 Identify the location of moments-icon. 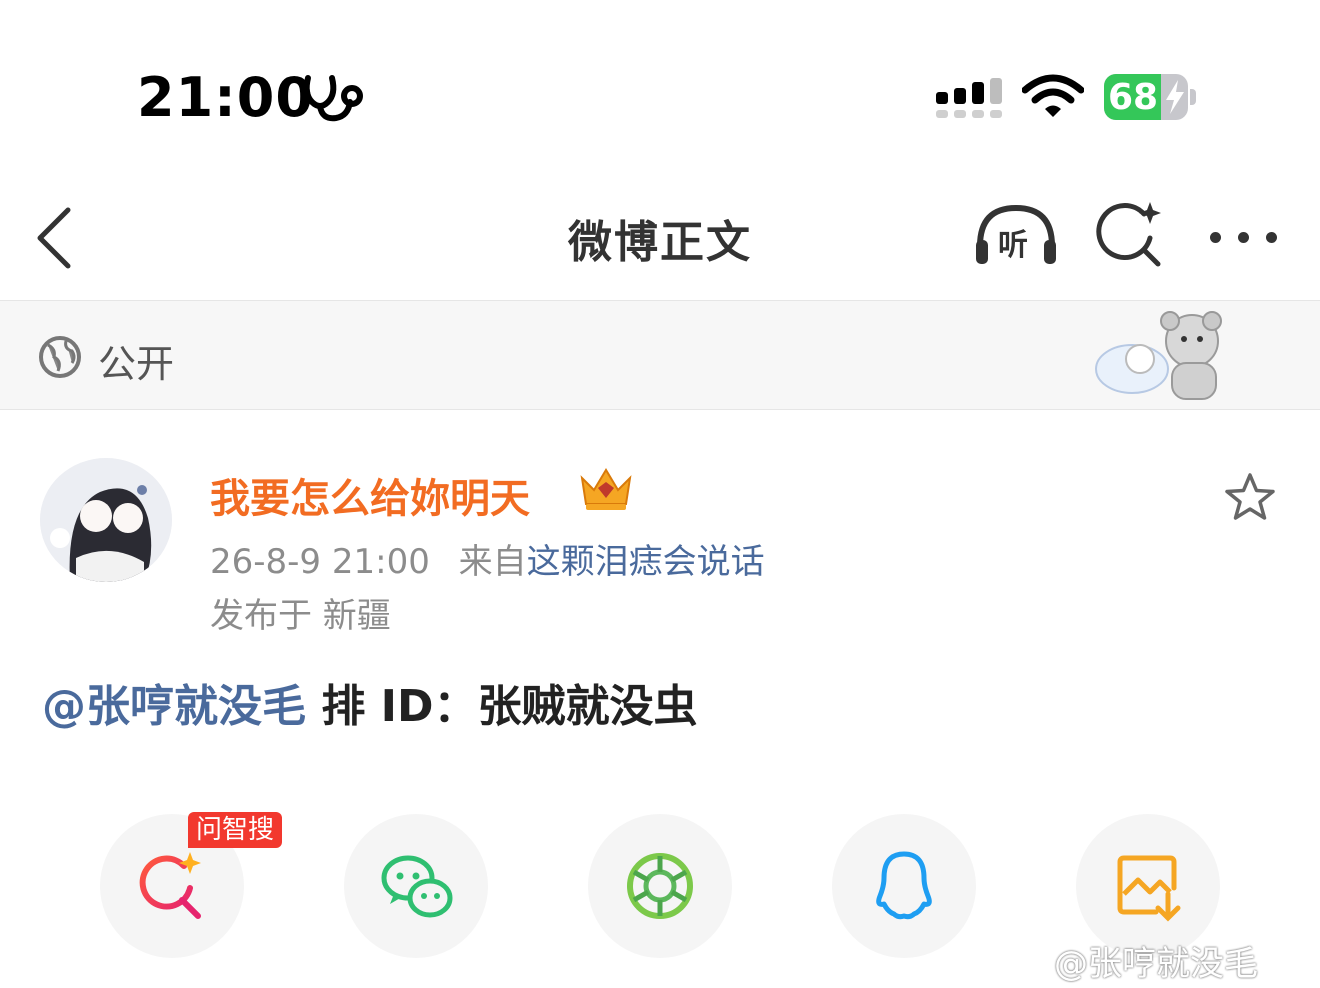
(660, 886).